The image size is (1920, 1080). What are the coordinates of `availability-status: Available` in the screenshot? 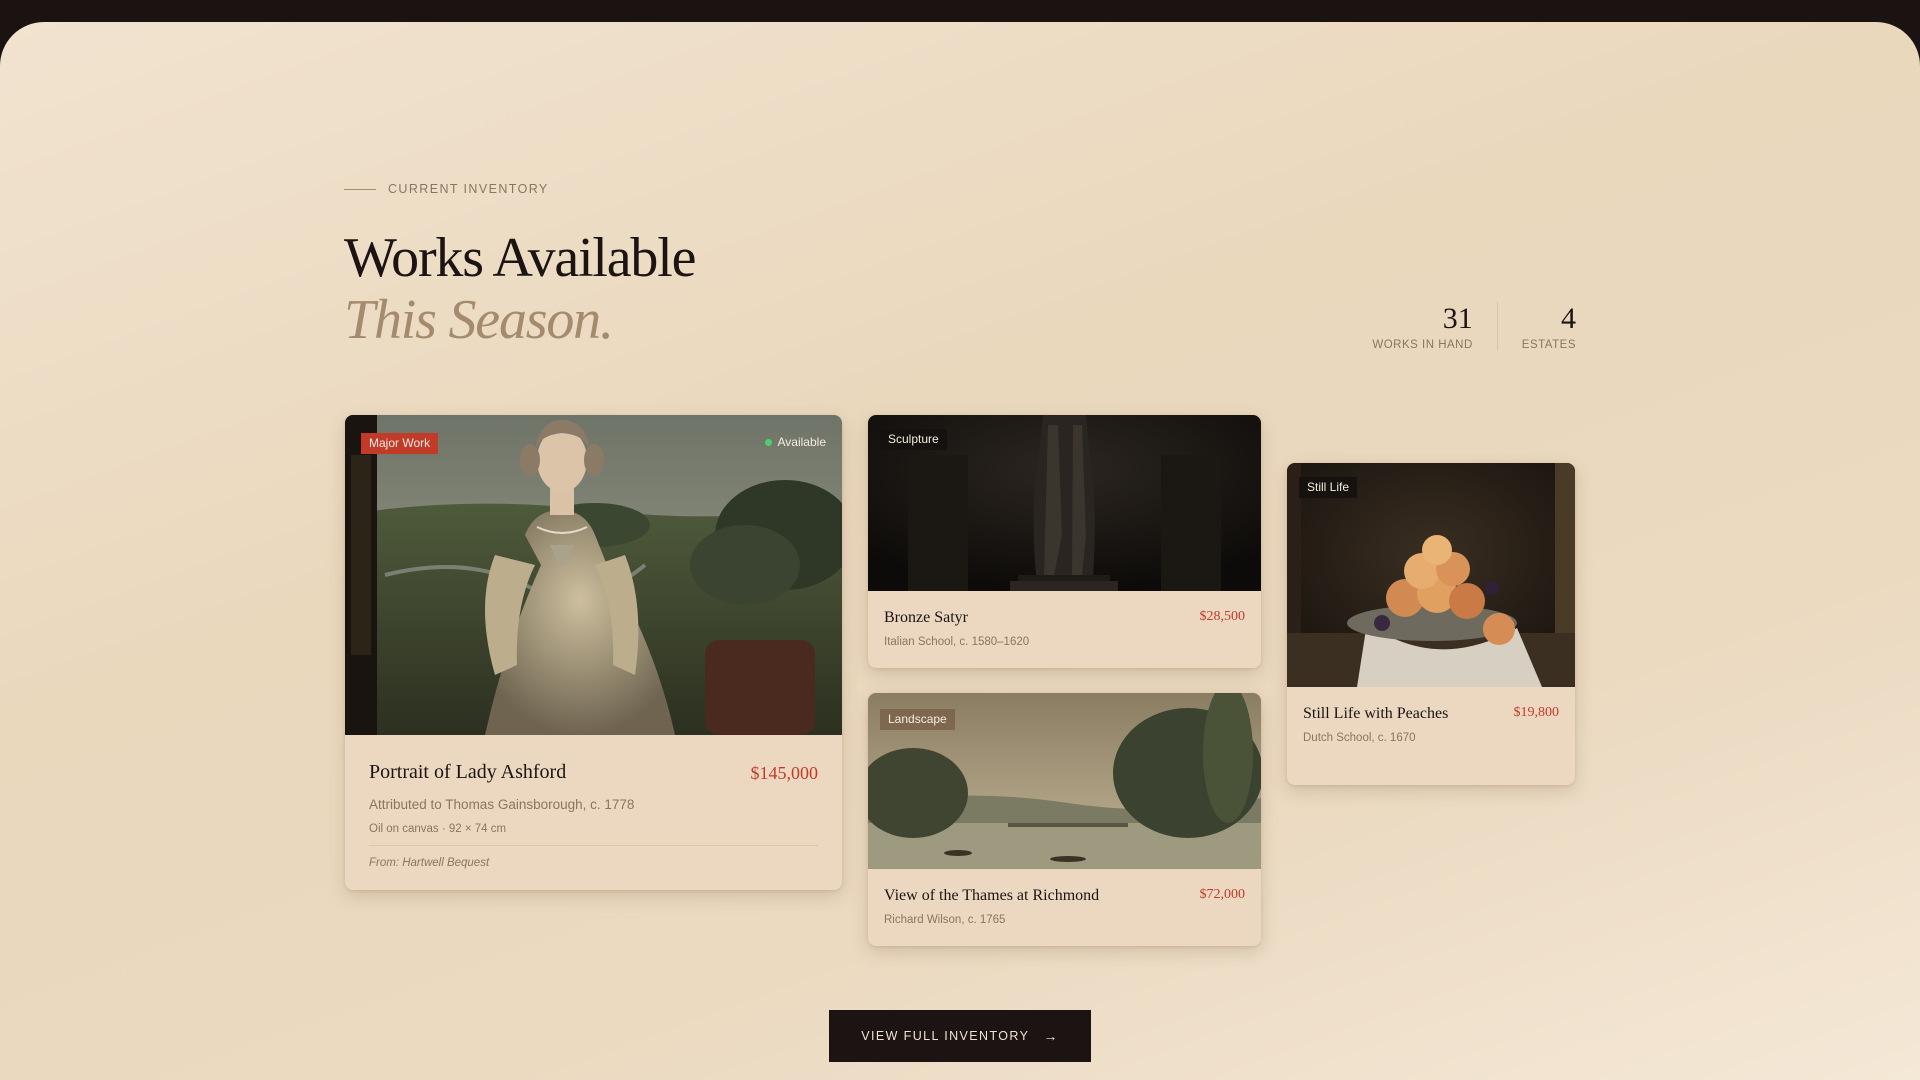 It's located at (795, 442).